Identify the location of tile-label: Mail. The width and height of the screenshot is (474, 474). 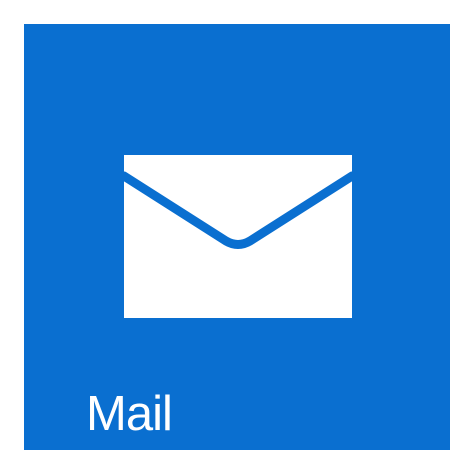
(129, 414).